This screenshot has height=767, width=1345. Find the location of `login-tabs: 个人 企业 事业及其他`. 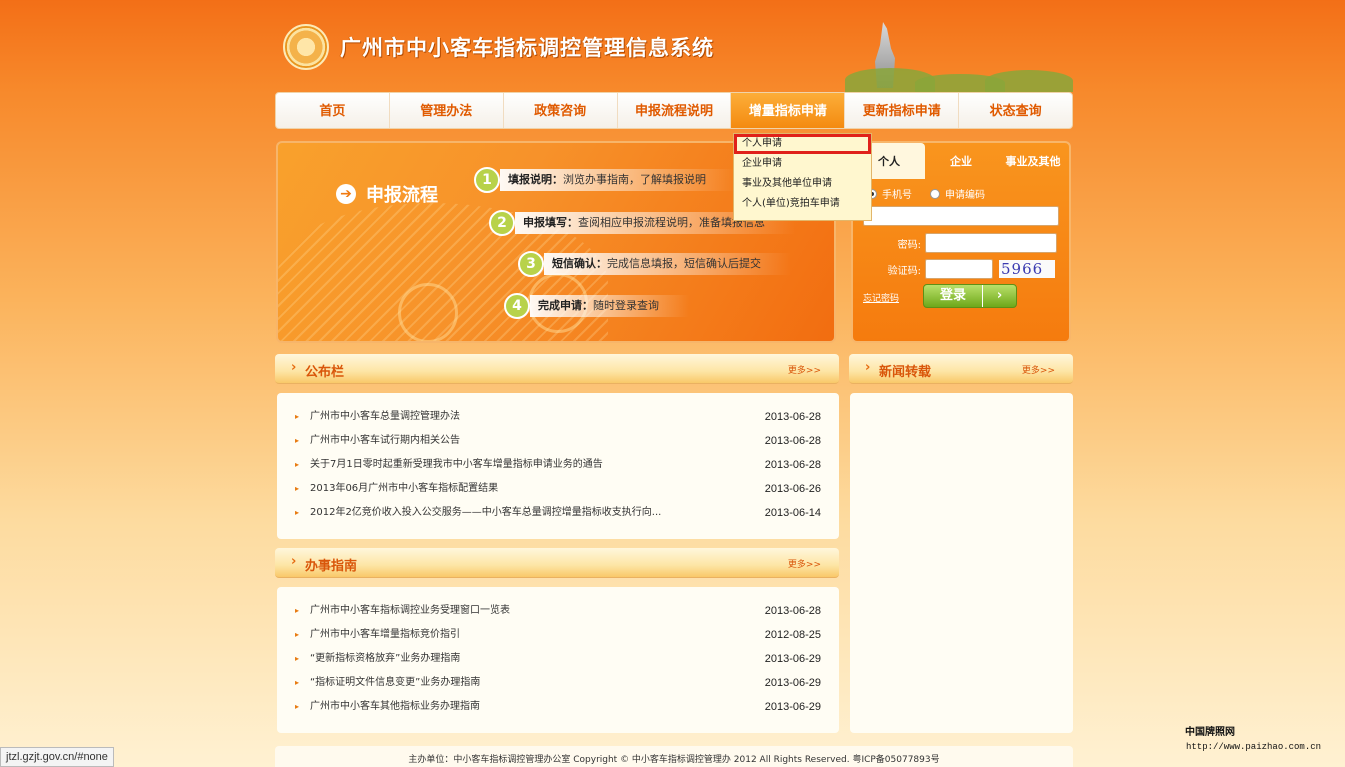

login-tabs: 个人 企业 事业及其他 is located at coordinates (961, 161).